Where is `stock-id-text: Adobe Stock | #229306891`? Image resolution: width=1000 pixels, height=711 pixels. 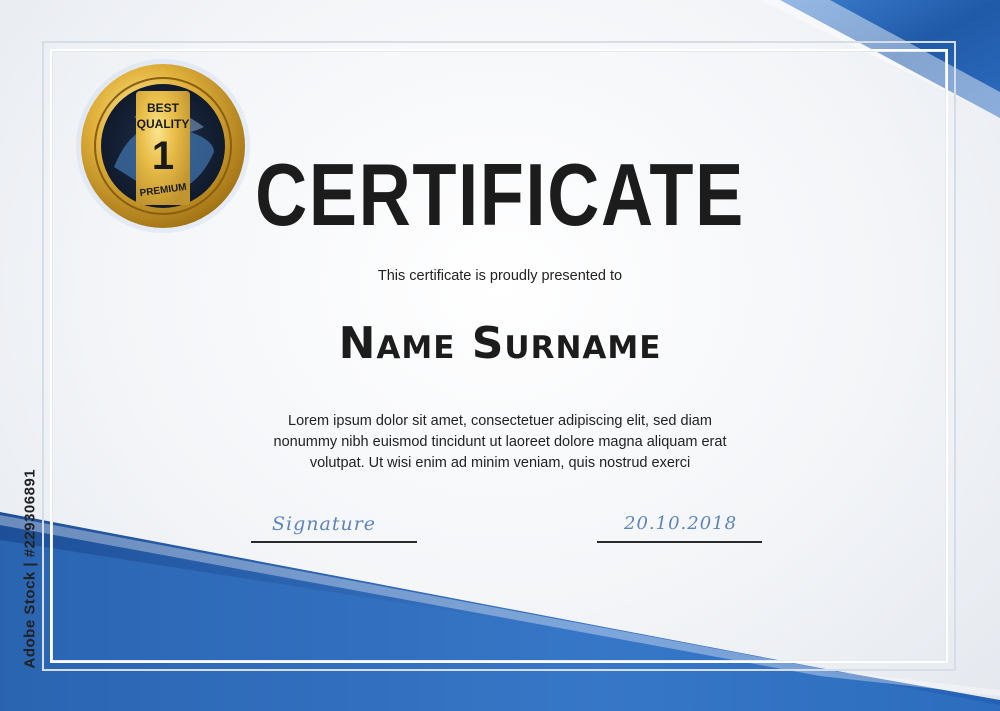 stock-id-text: Adobe Stock | #229306891 is located at coordinates (30, 568).